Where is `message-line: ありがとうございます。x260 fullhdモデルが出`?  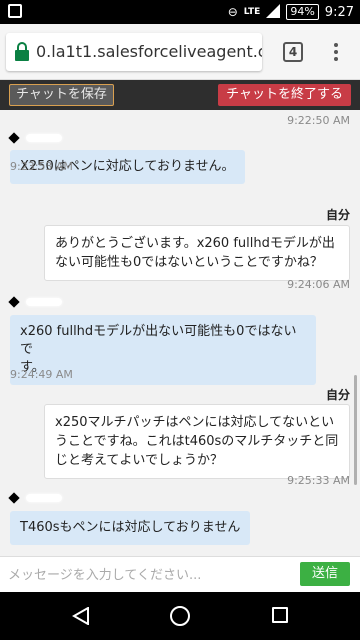
message-line: ありがとうございます。x260 fullhdモデルが出 is located at coordinates (195, 243).